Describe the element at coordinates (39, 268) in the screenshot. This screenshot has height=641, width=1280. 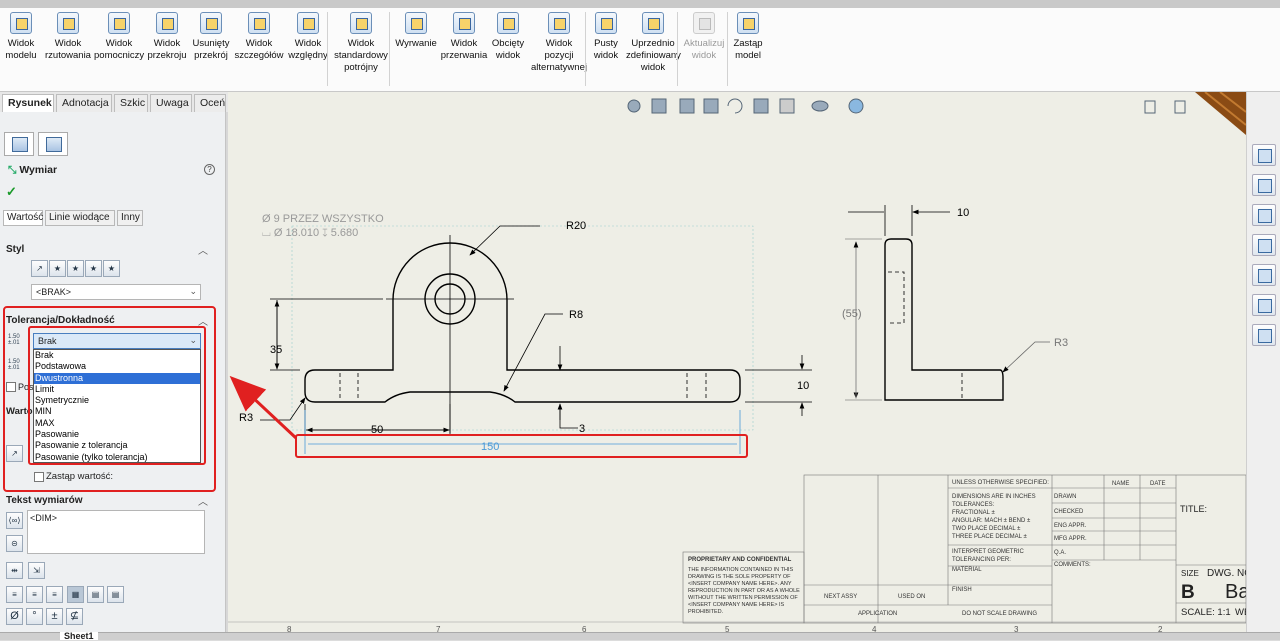
I see `apply-style-icon: ↗` at that location.